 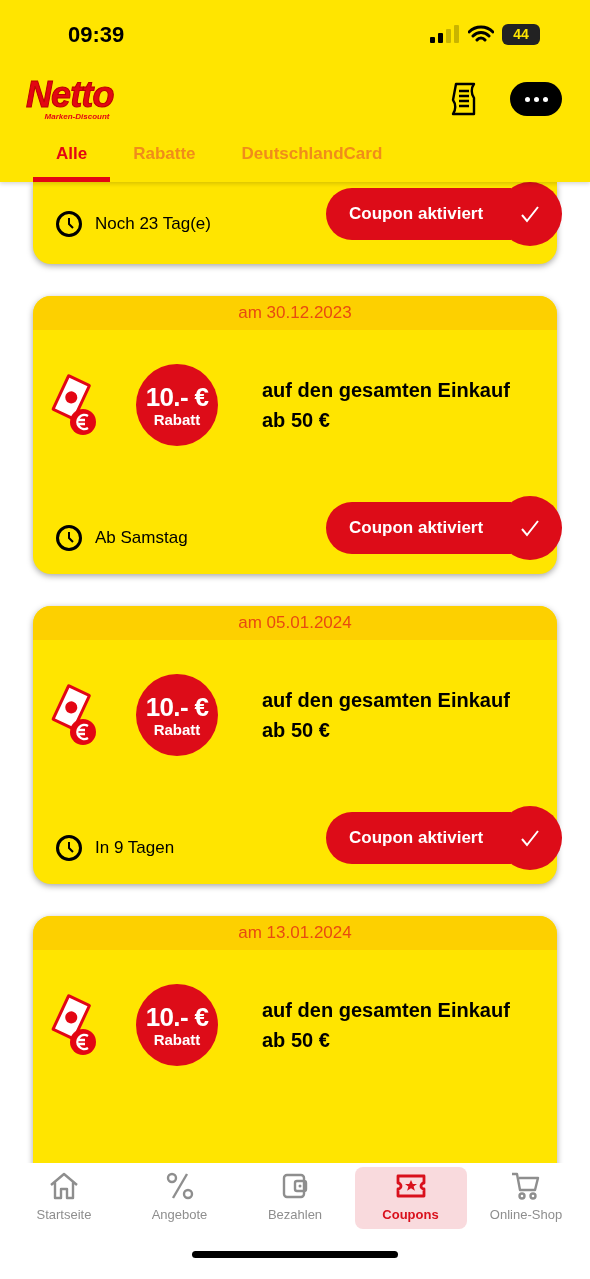 I want to click on date-text: am 05.01.2024, so click(x=295, y=623).